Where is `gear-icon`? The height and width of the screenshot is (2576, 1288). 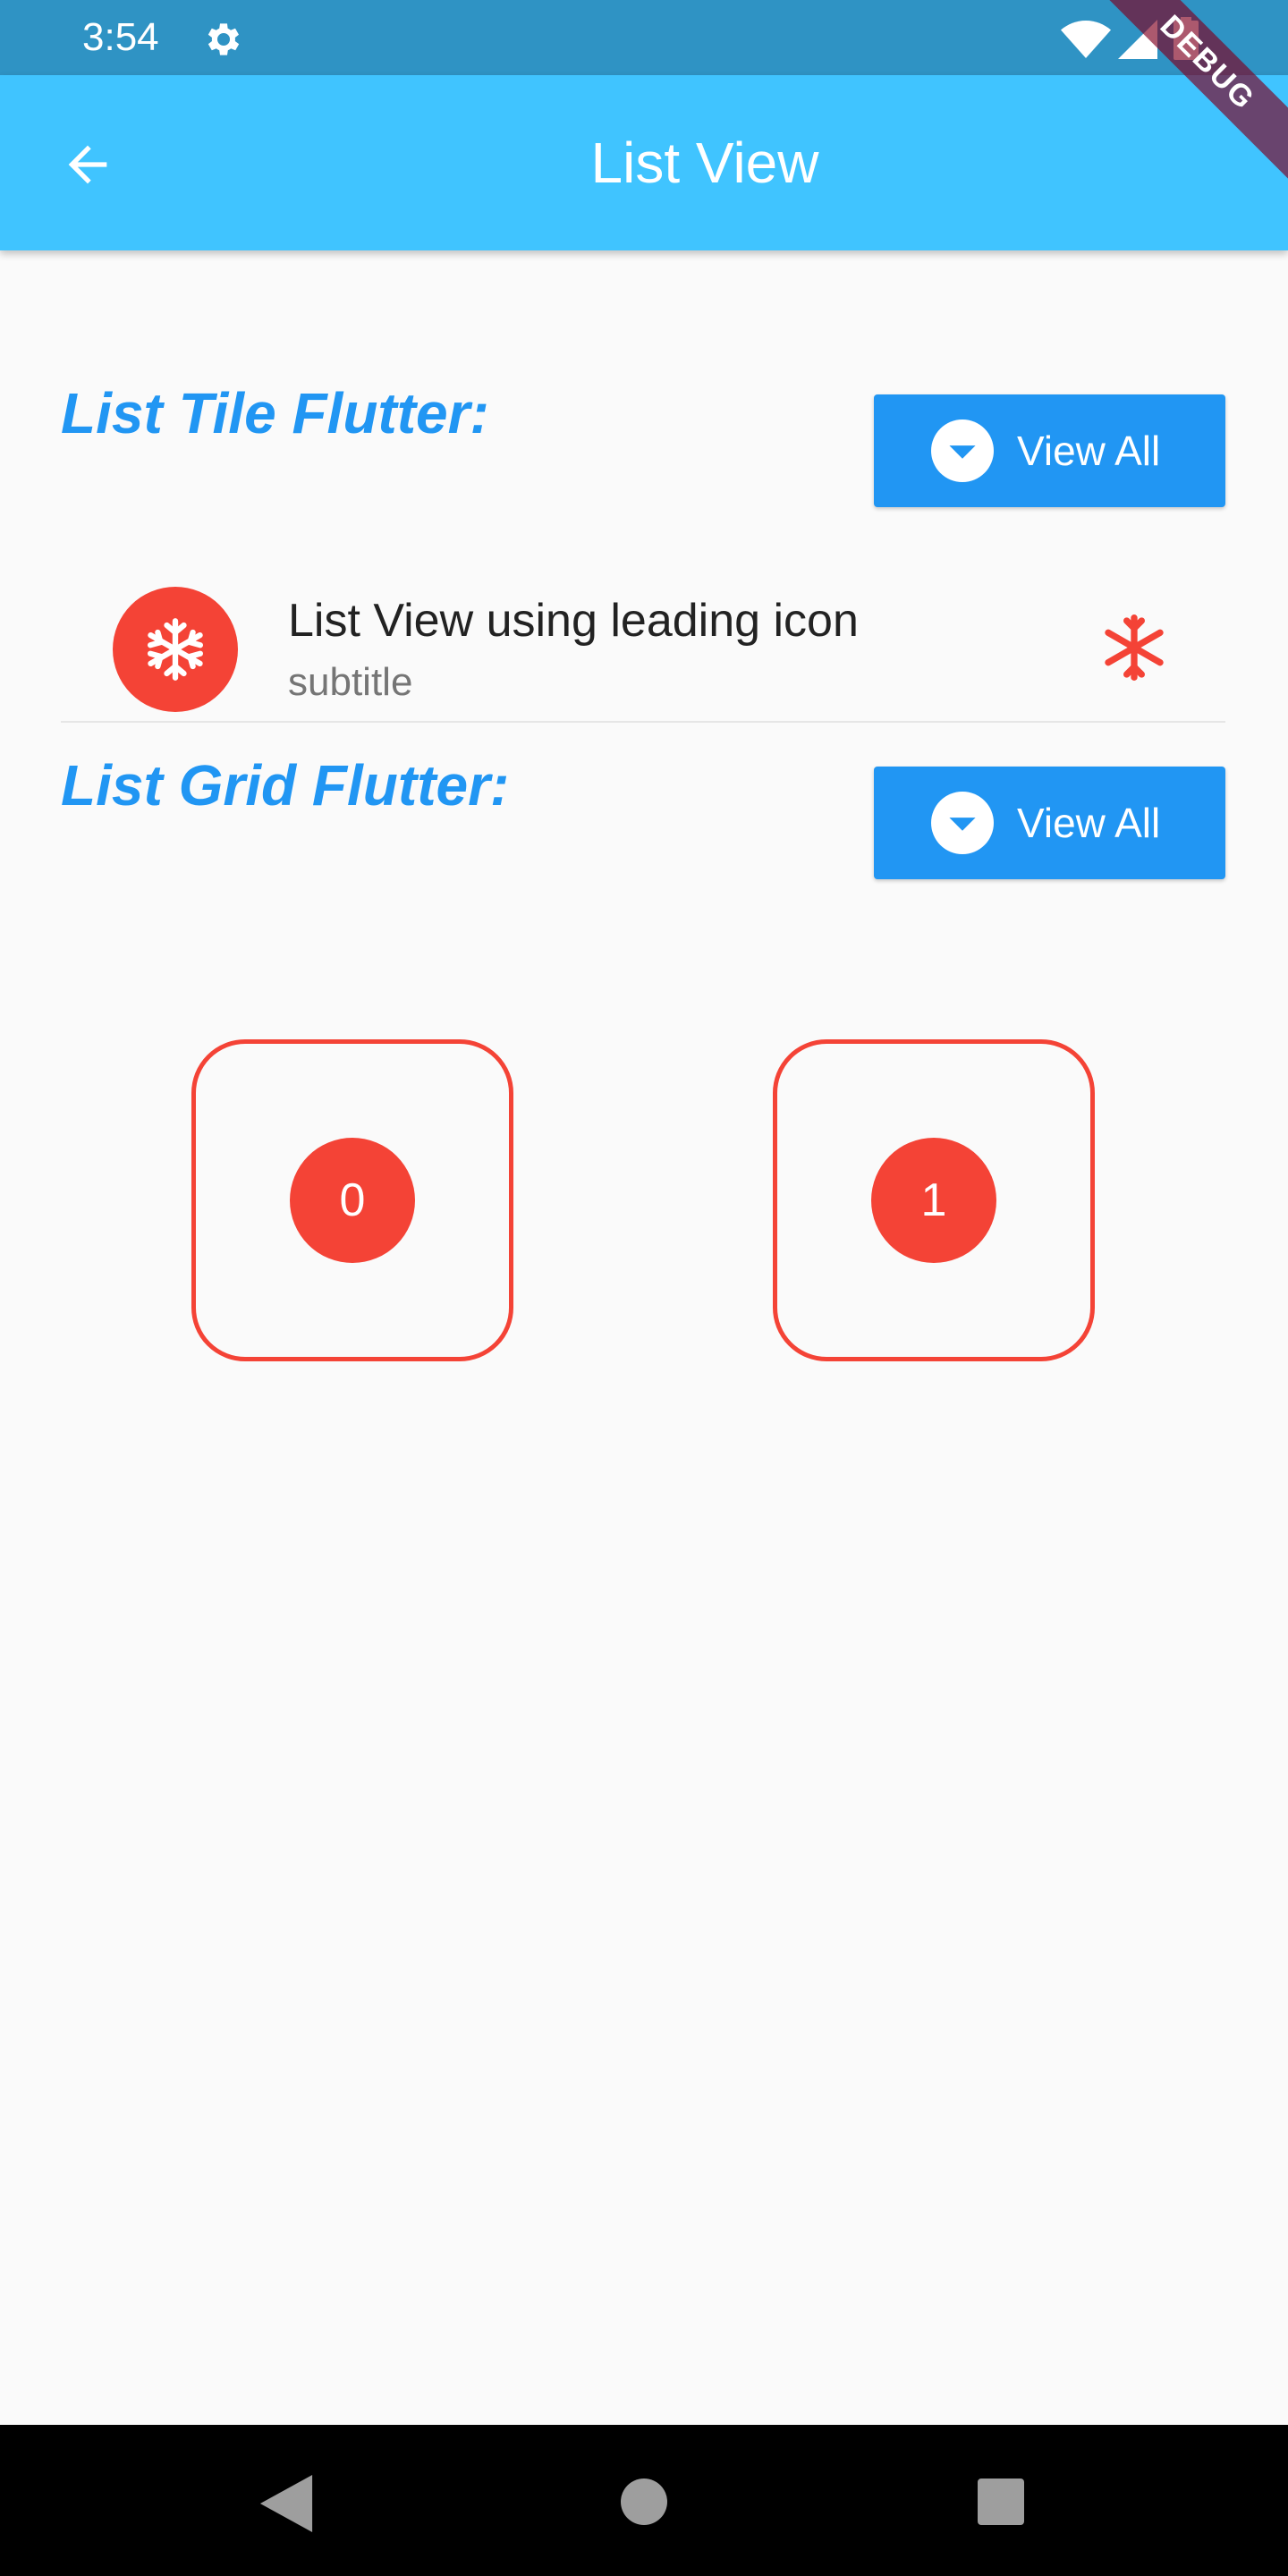
gear-icon is located at coordinates (224, 39).